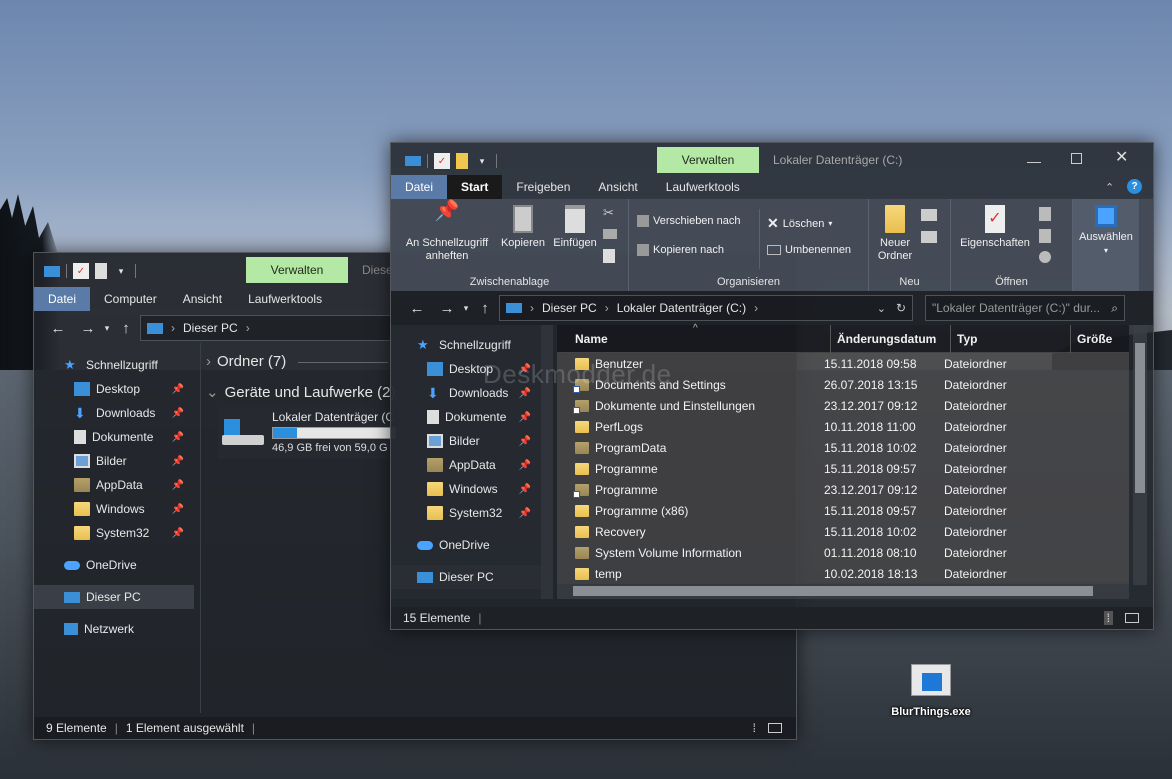 Image resolution: width=1172 pixels, height=779 pixels. What do you see at coordinates (1121, 157) in the screenshot?
I see `close-button: ✕` at bounding box center [1121, 157].